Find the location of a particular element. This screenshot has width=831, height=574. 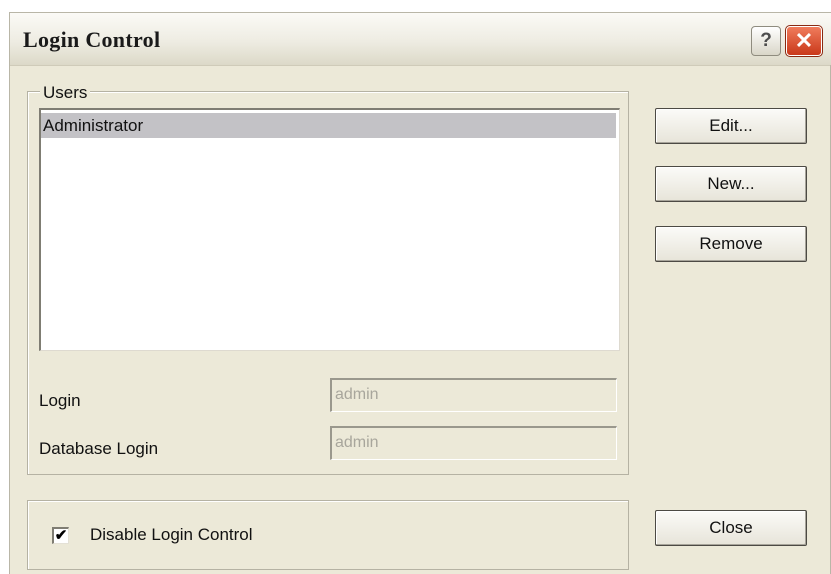

help-icon: ? is located at coordinates (766, 41).